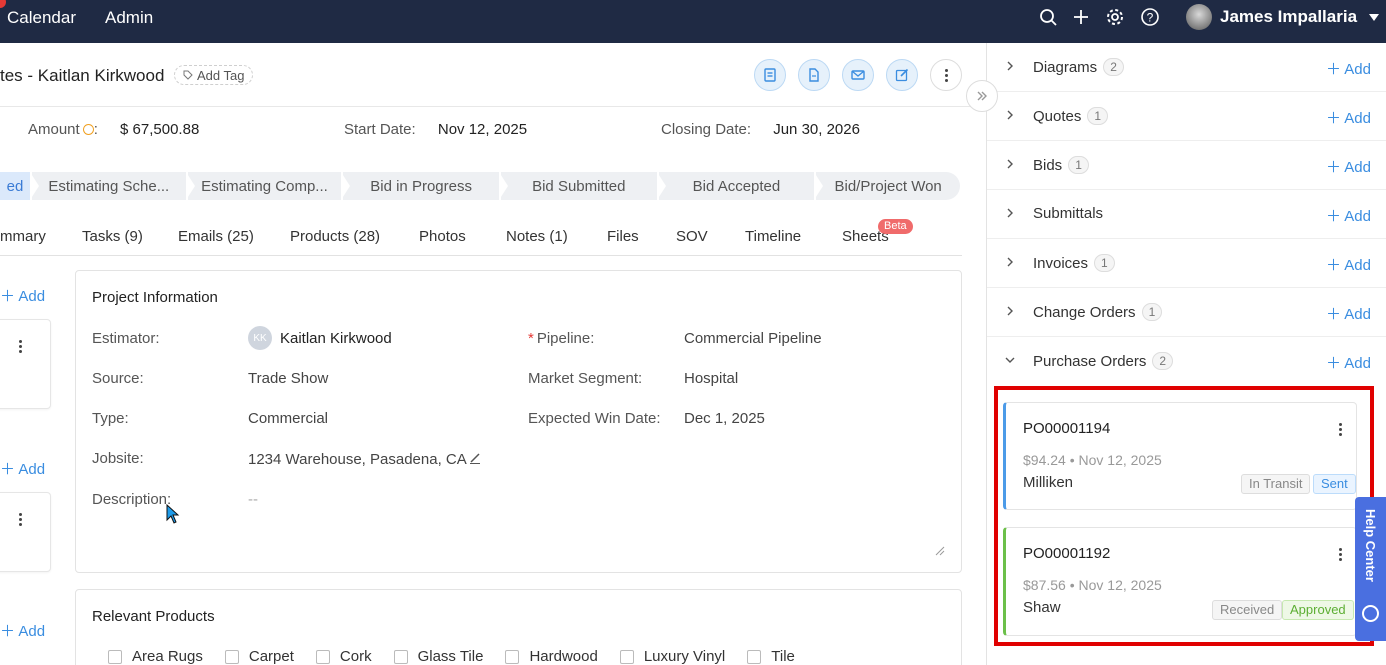 This screenshot has height=665, width=1386. Describe the element at coordinates (475, 458) in the screenshot. I see `pencil-icon` at that location.